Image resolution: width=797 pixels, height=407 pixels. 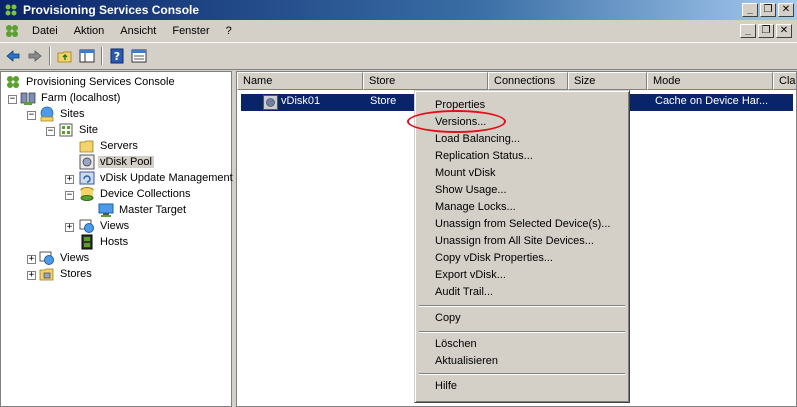 What do you see at coordinates (607, 81) in the screenshot?
I see `column-header-size: Size` at bounding box center [607, 81].